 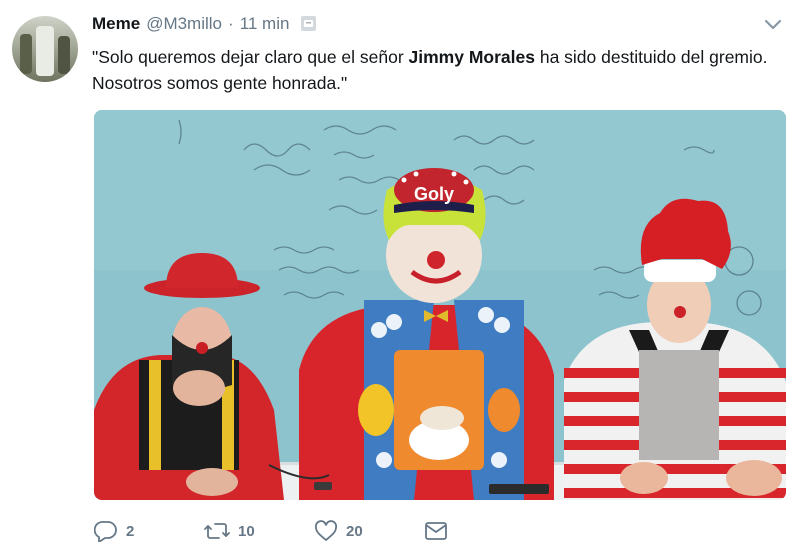 I want to click on retweet-icon, so click(x=217, y=531).